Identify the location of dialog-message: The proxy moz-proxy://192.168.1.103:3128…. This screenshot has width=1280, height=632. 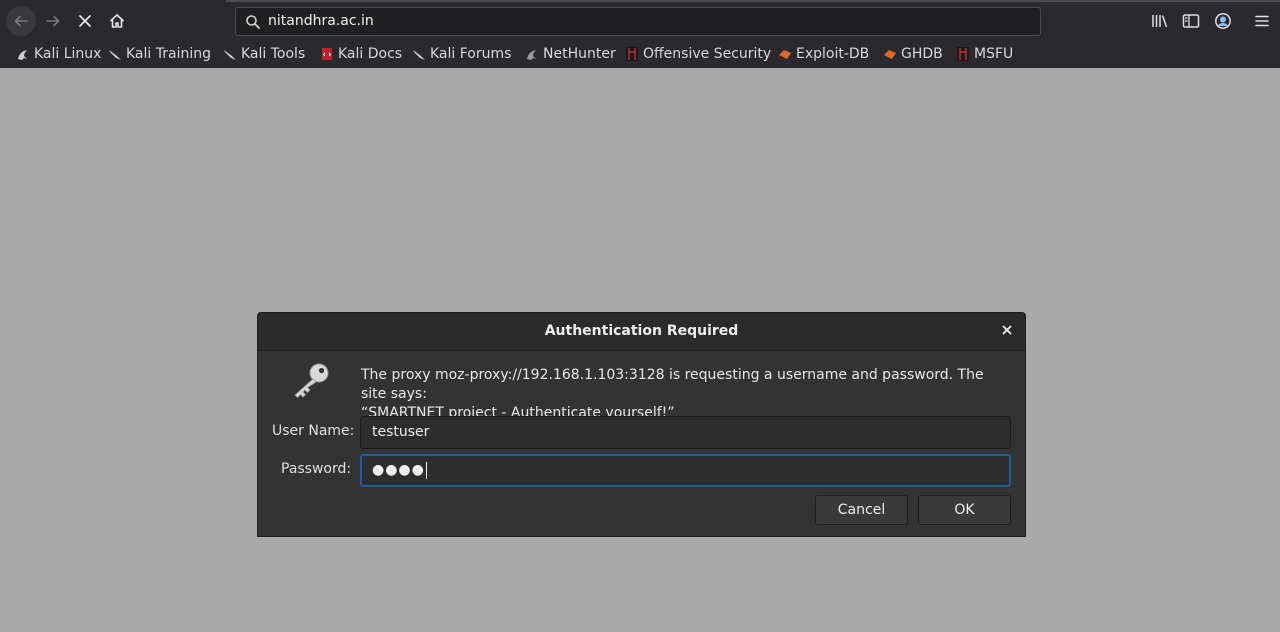
(686, 394).